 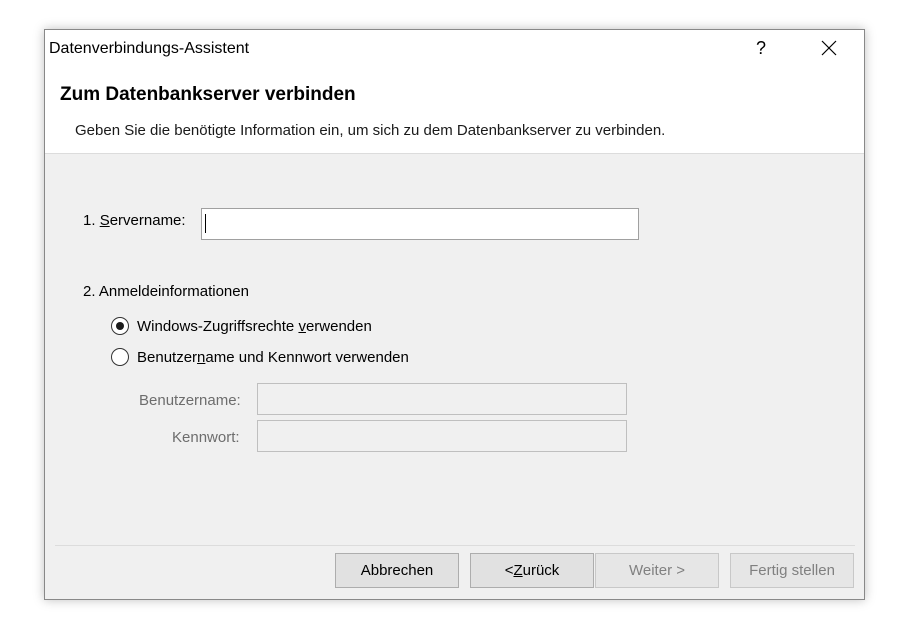 What do you see at coordinates (454, 49) in the screenshot?
I see `title-bar: Datenverbindungs-Assistent ?` at bounding box center [454, 49].